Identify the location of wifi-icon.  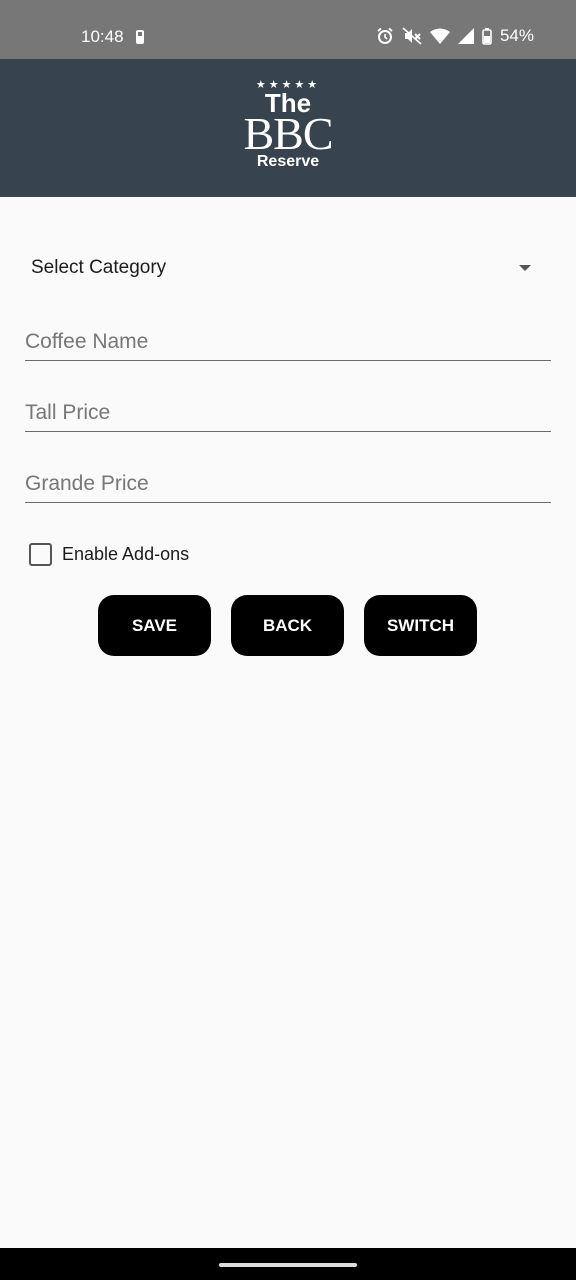
(439, 36).